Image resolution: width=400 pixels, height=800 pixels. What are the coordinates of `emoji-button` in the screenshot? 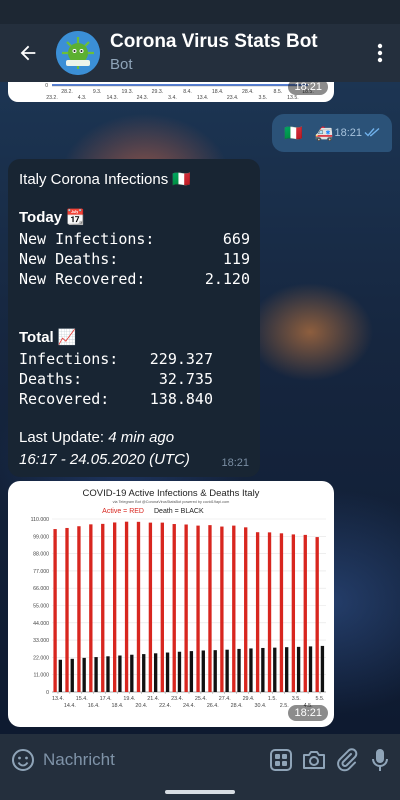 It's located at (22, 760).